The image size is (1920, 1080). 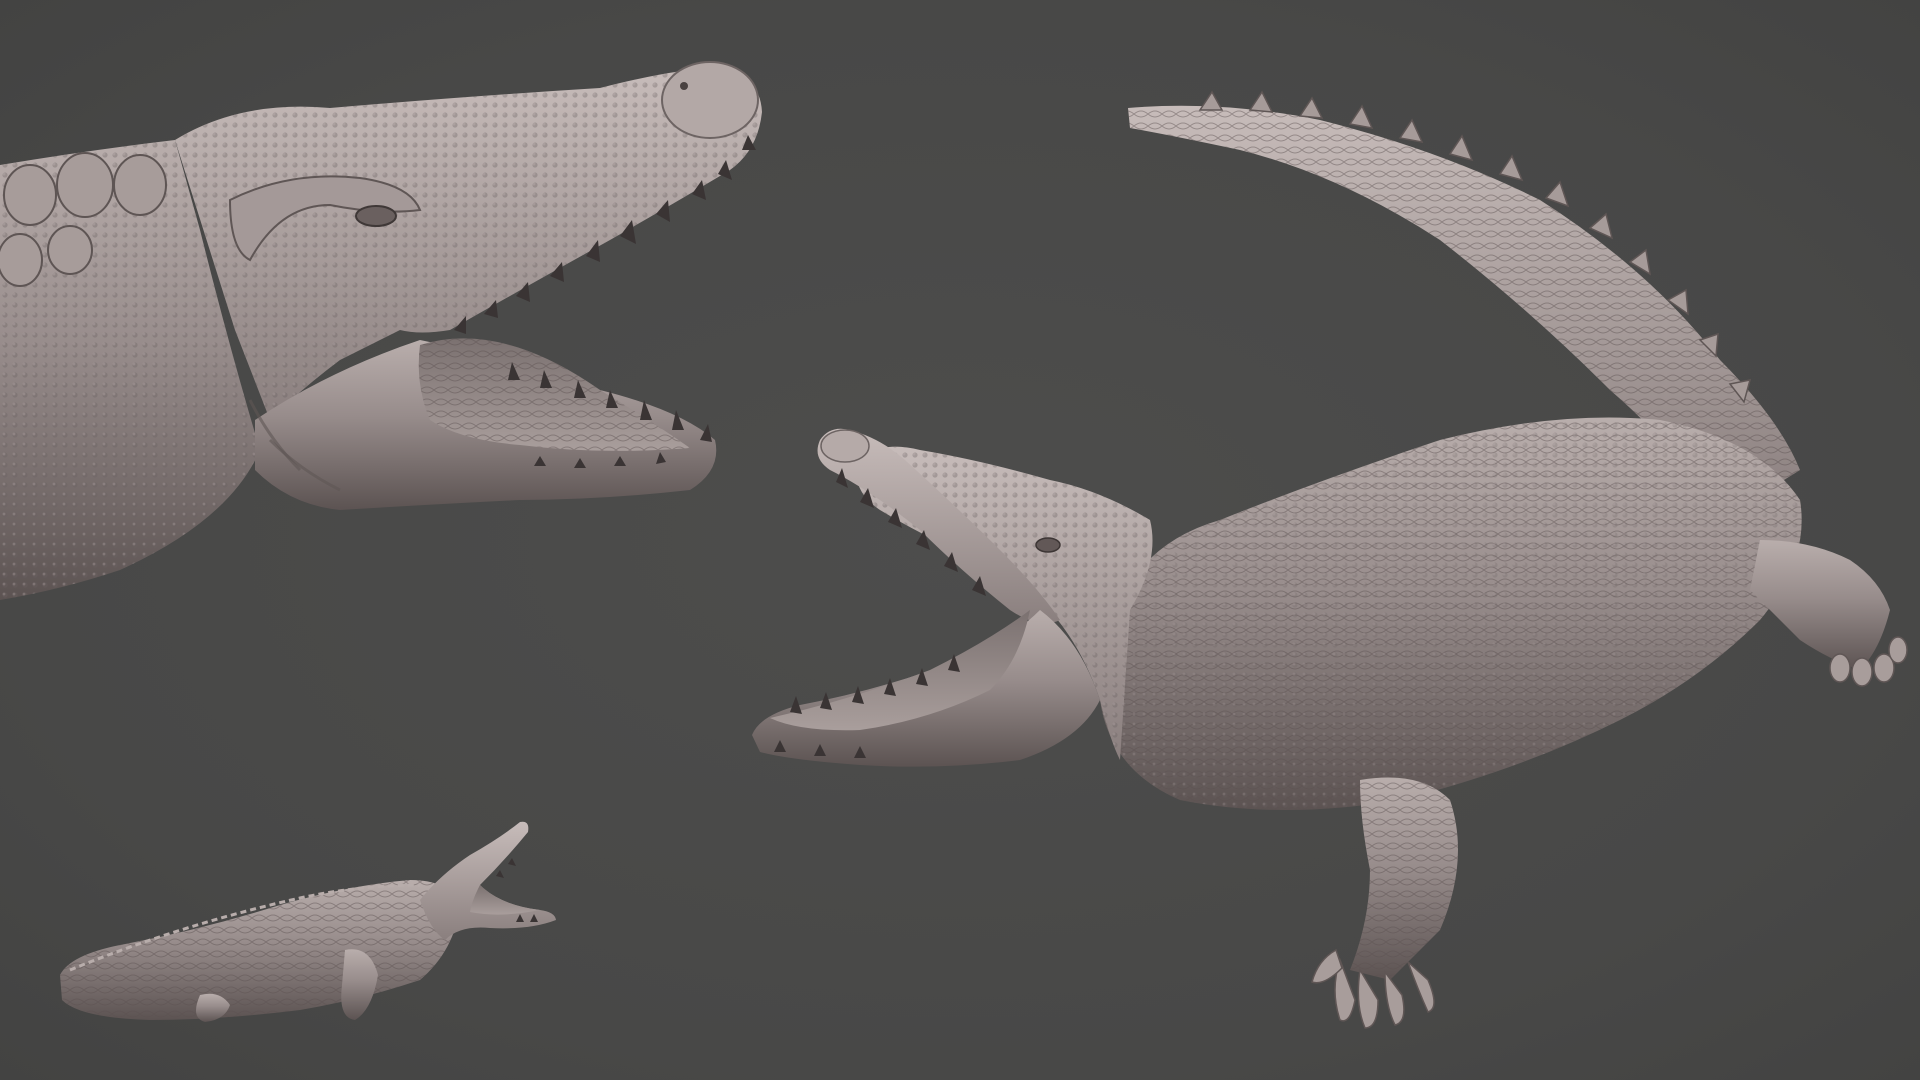 I want to click on full-body-hind-leg, so click(x=1820, y=605).